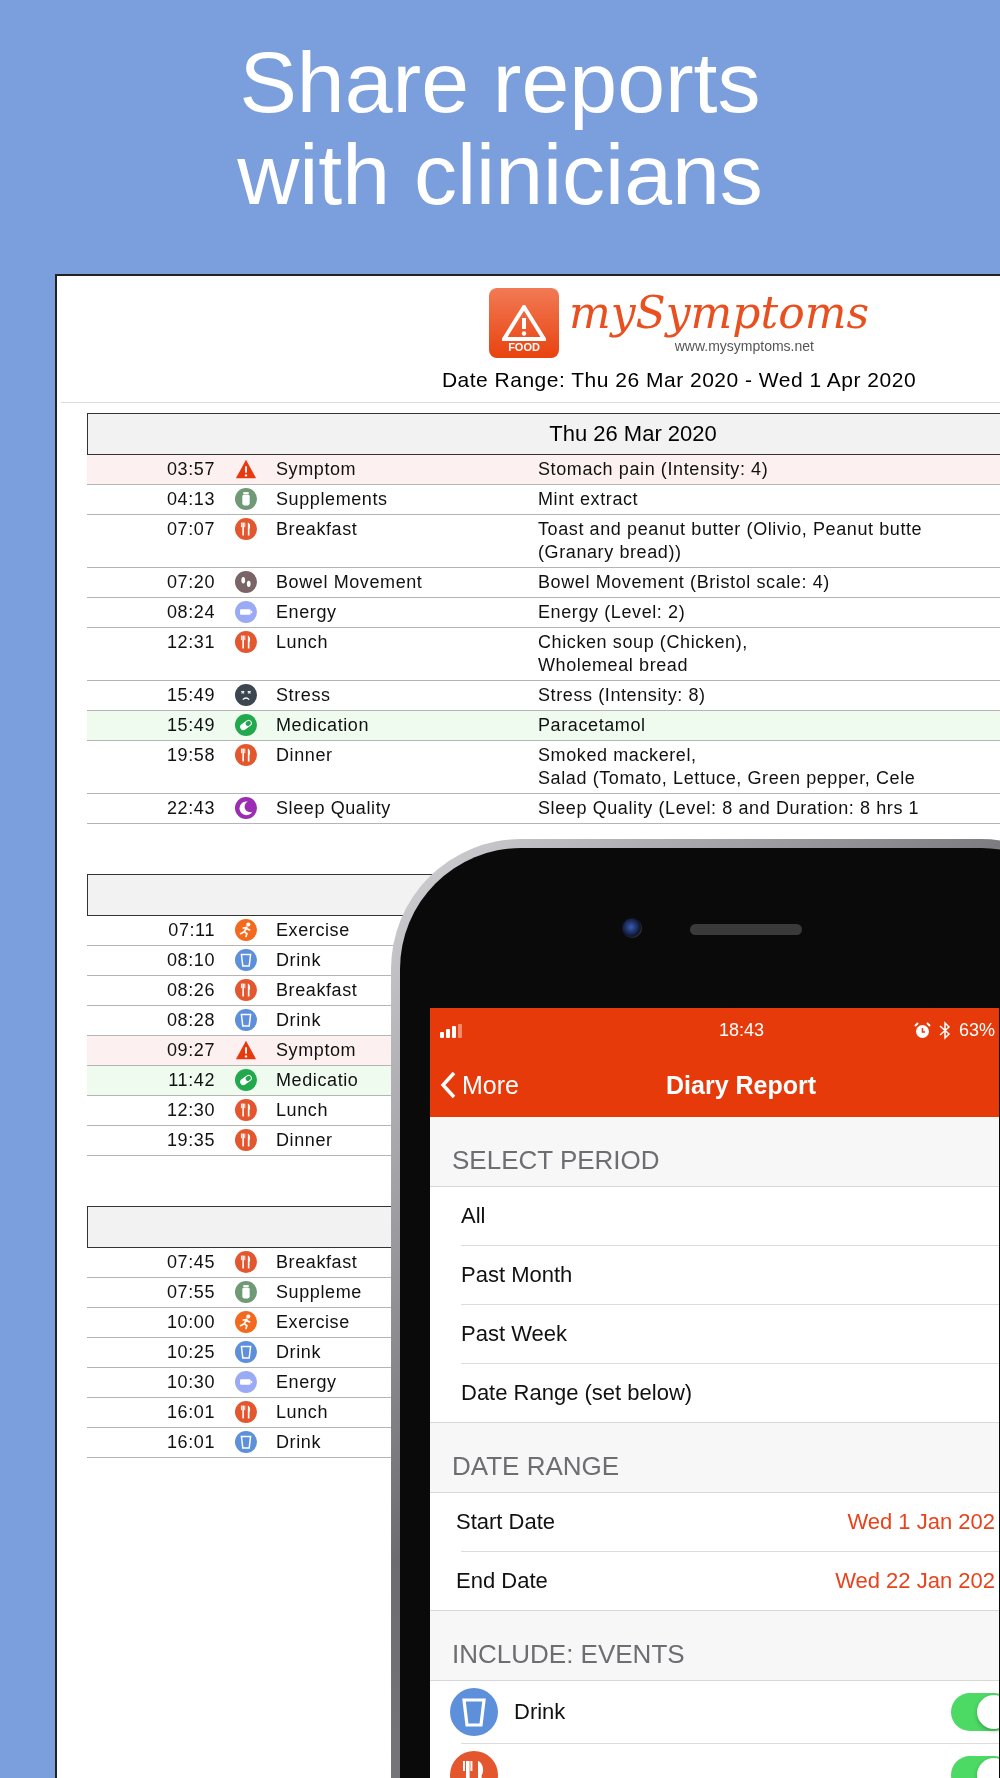 The width and height of the screenshot is (1000, 1778). What do you see at coordinates (589, 499) in the screenshot?
I see `detail-cell-text: Mint extract` at bounding box center [589, 499].